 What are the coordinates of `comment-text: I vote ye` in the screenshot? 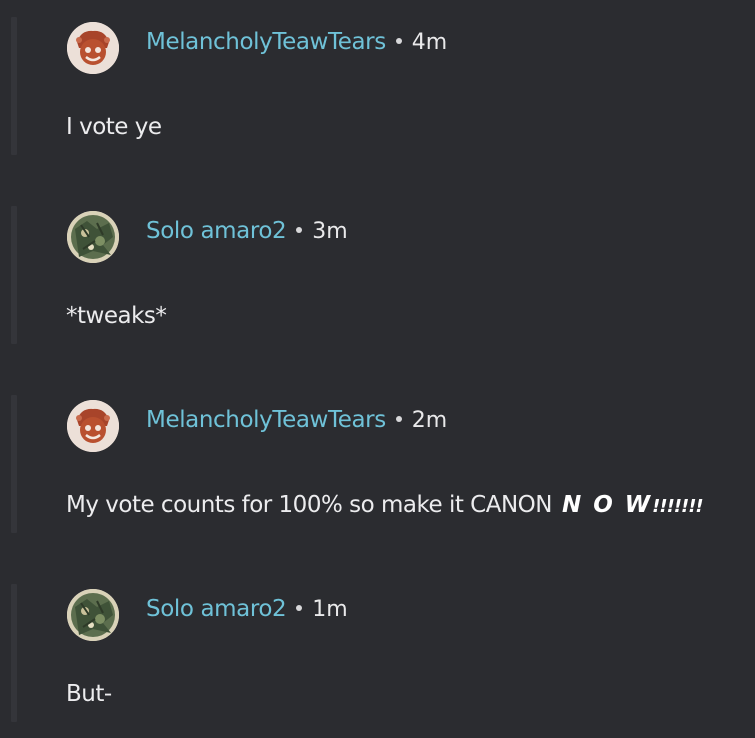 It's located at (114, 127).